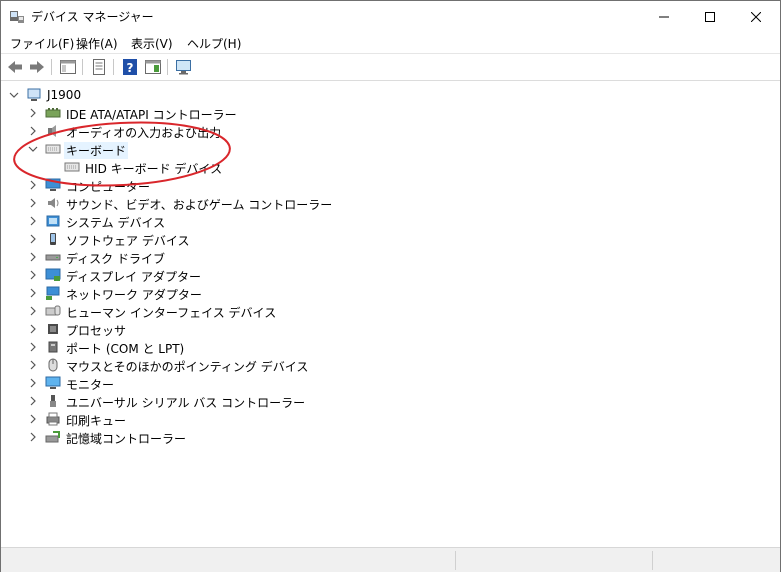 This screenshot has width=781, height=572. I want to click on tree-category-item: 印刷キュー, so click(96, 420).